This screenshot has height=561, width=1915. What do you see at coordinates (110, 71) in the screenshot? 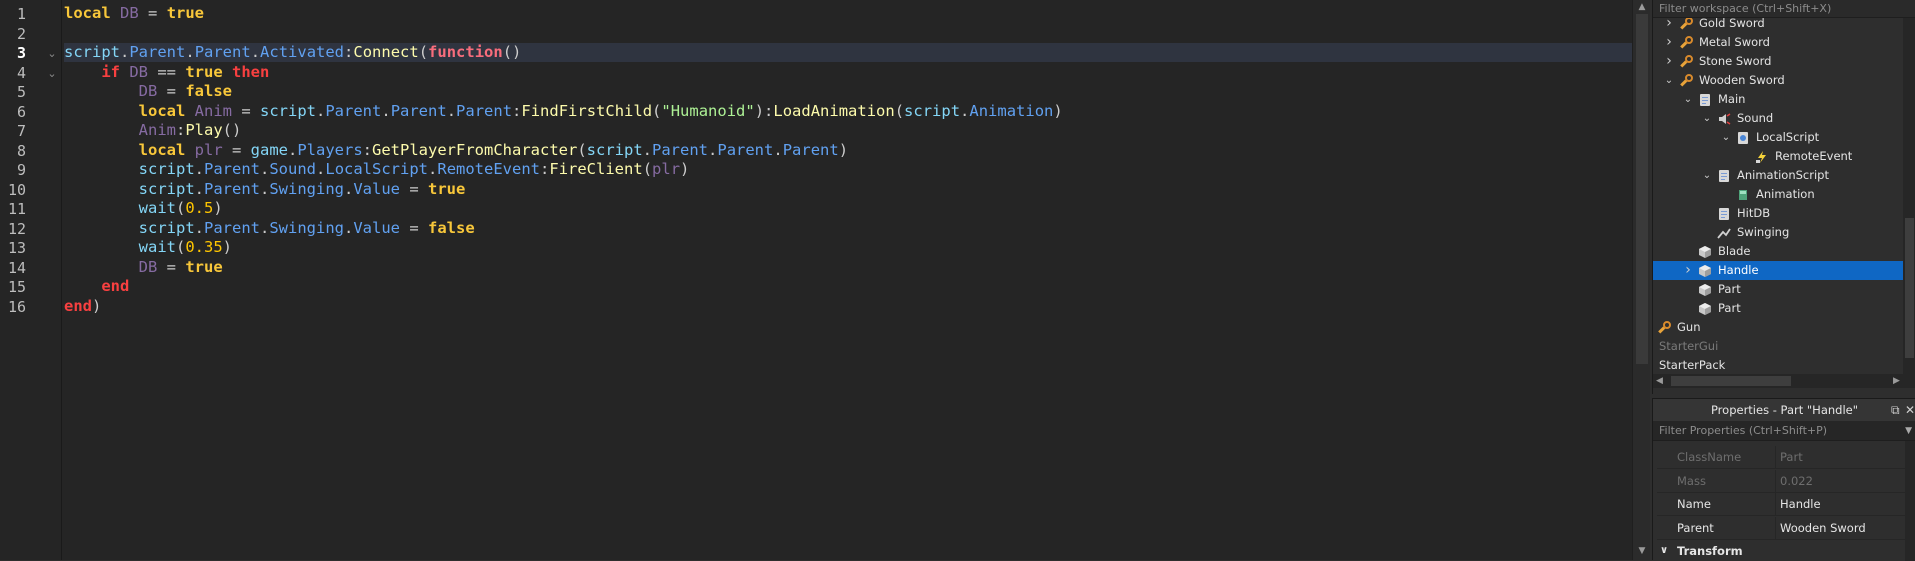
I see `code-token: if` at bounding box center [110, 71].